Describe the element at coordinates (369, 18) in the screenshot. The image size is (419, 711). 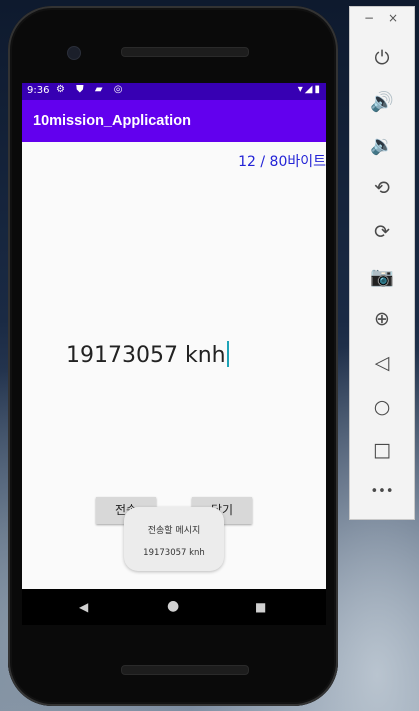
I see `minimize-icon: −` at that location.